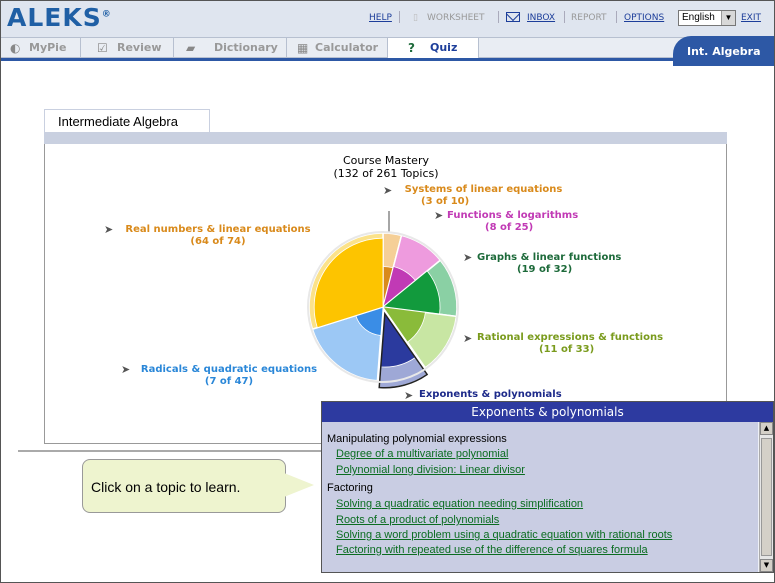  Describe the element at coordinates (191, 48) in the screenshot. I see `book-icon: ▰` at that location.